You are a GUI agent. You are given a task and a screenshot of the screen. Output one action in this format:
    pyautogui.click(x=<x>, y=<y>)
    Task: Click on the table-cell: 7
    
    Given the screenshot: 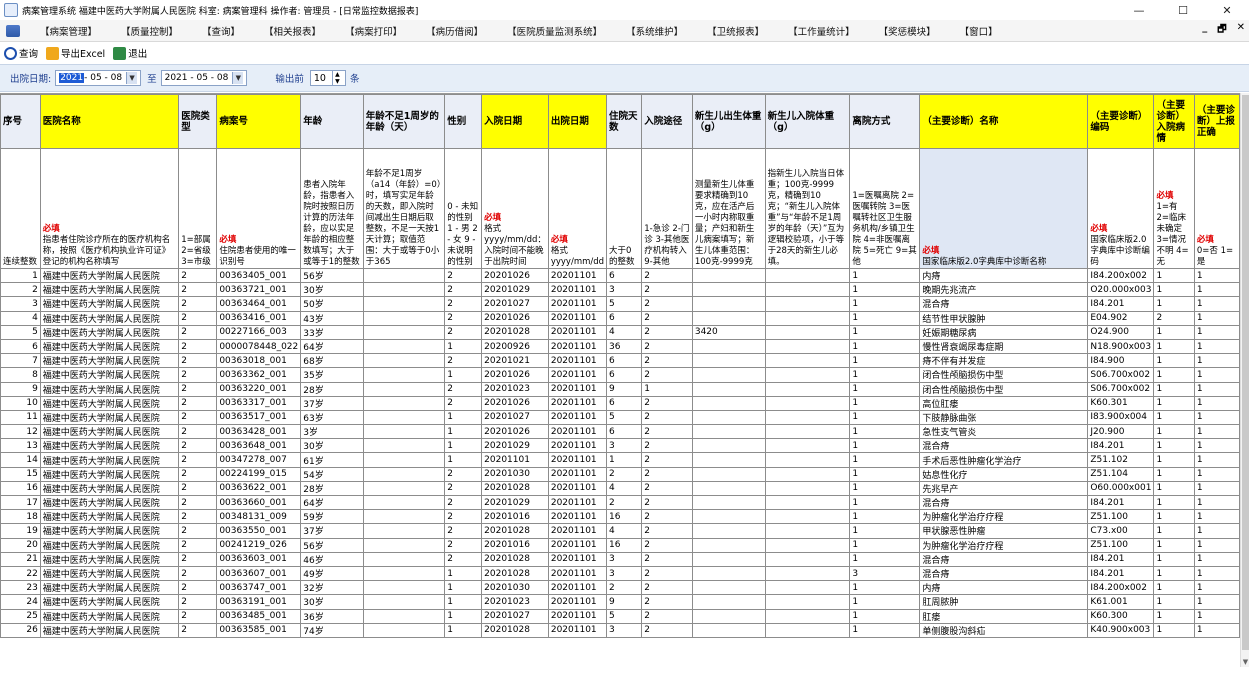 What is the action you would take?
    pyautogui.click(x=20, y=361)
    